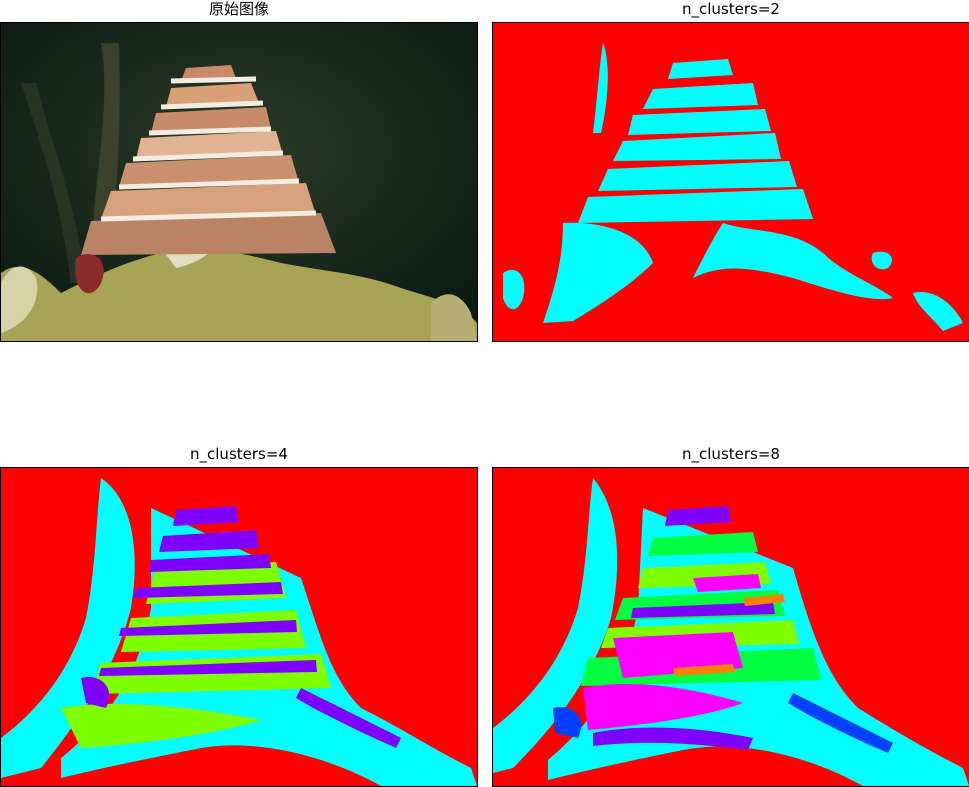 The height and width of the screenshot is (787, 969). I want to click on panel-title-k2: n_clusters=2, so click(731, 9).